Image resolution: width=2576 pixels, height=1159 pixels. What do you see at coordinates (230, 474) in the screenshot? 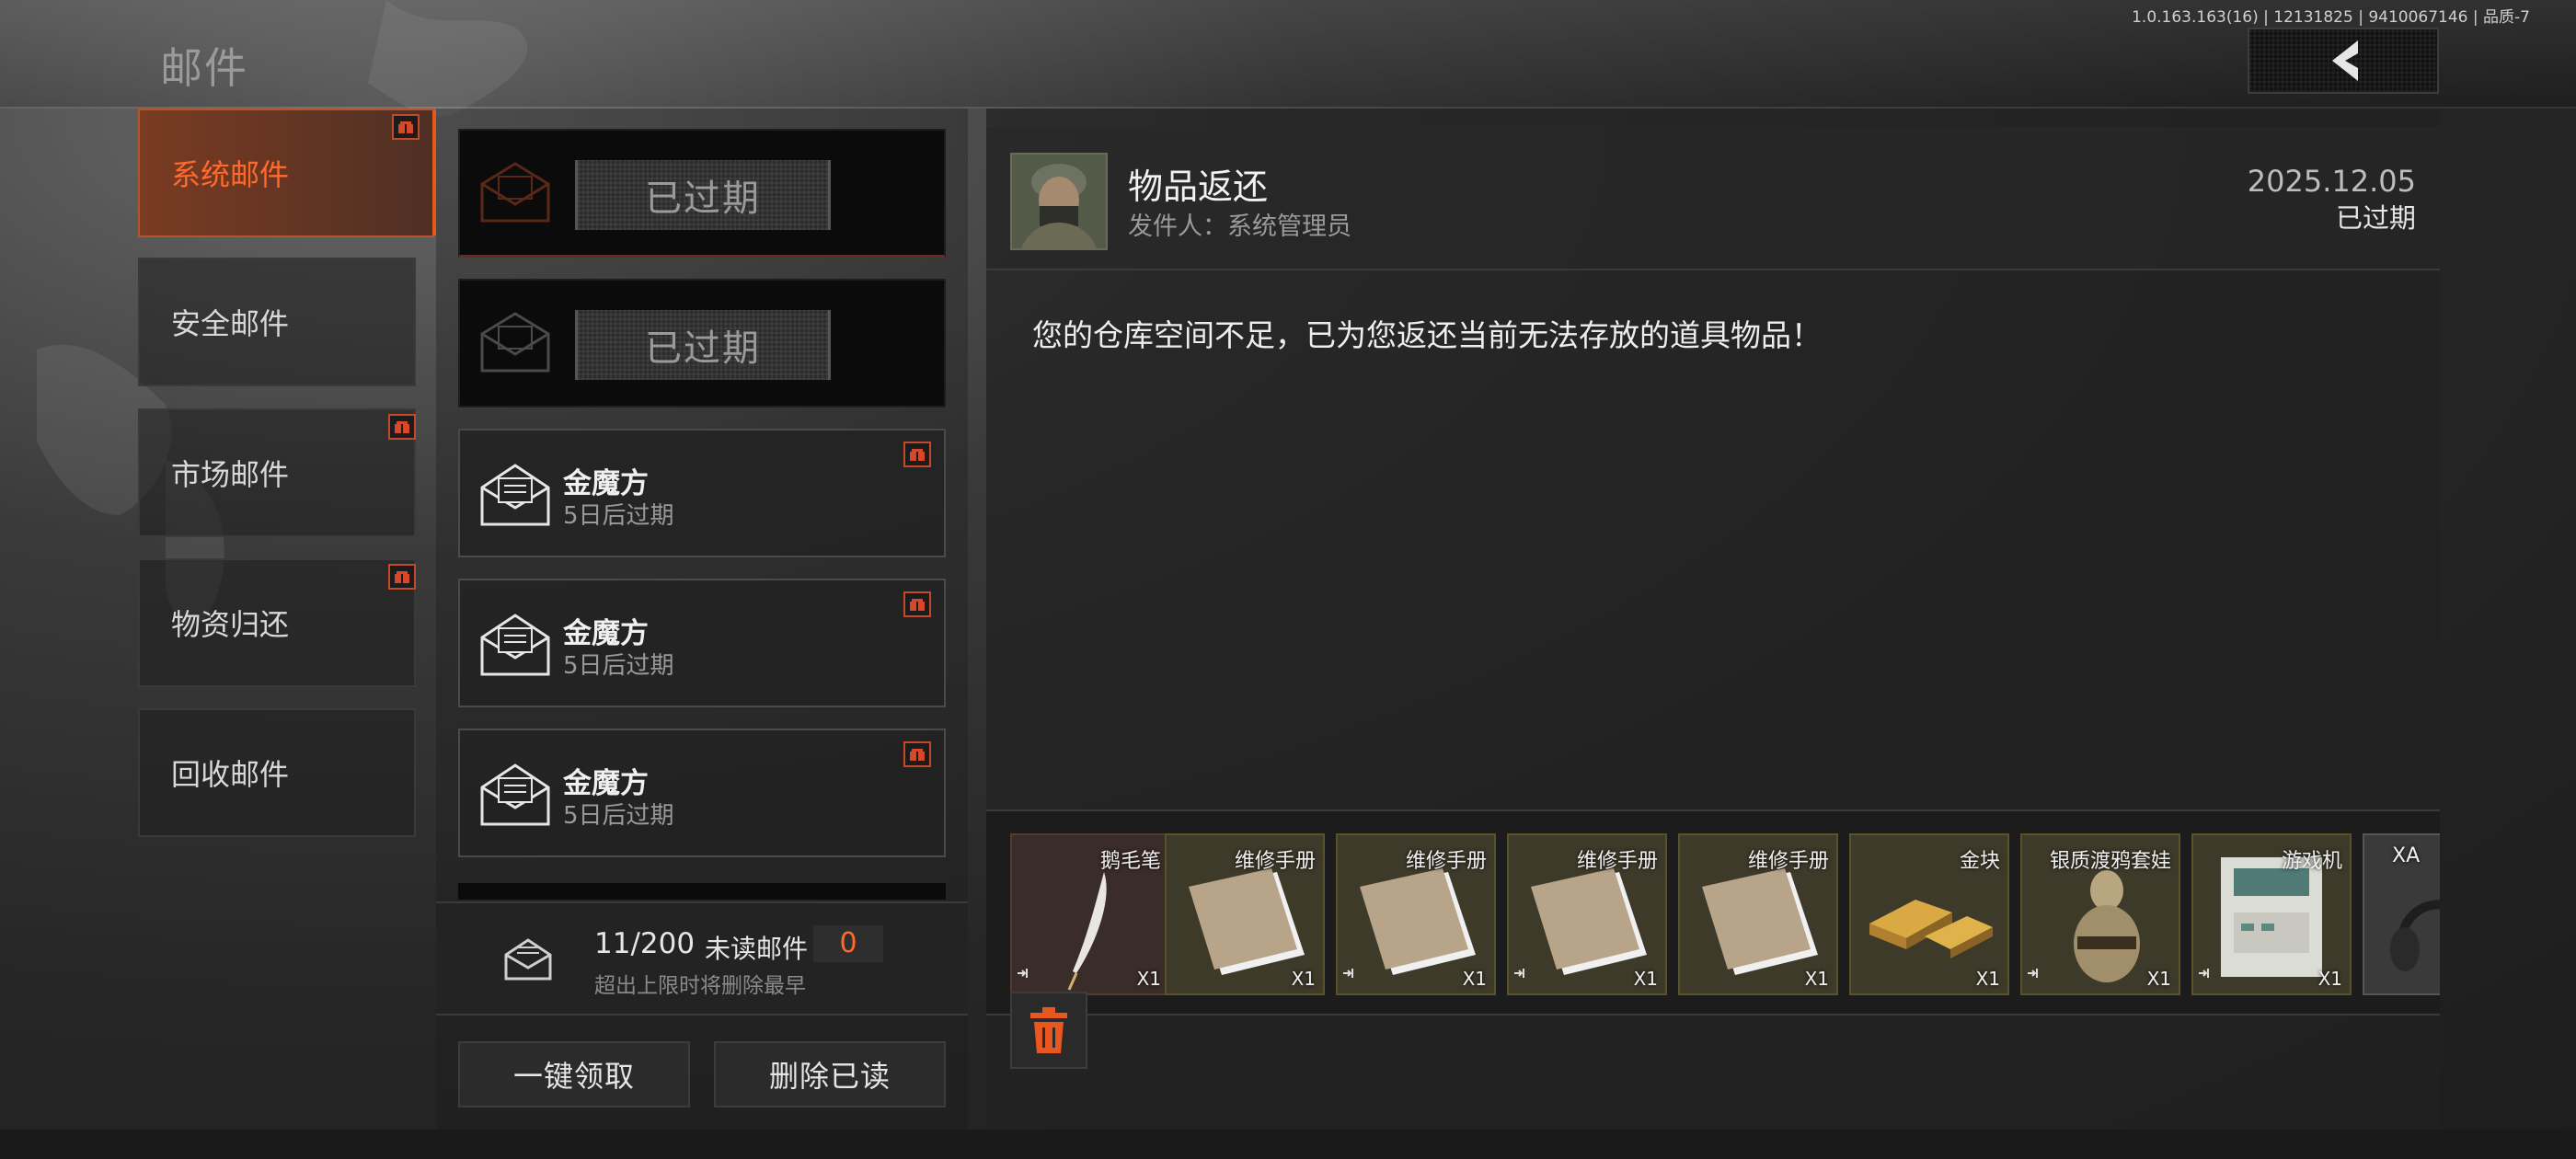
I see `category-label: 市场邮件` at bounding box center [230, 474].